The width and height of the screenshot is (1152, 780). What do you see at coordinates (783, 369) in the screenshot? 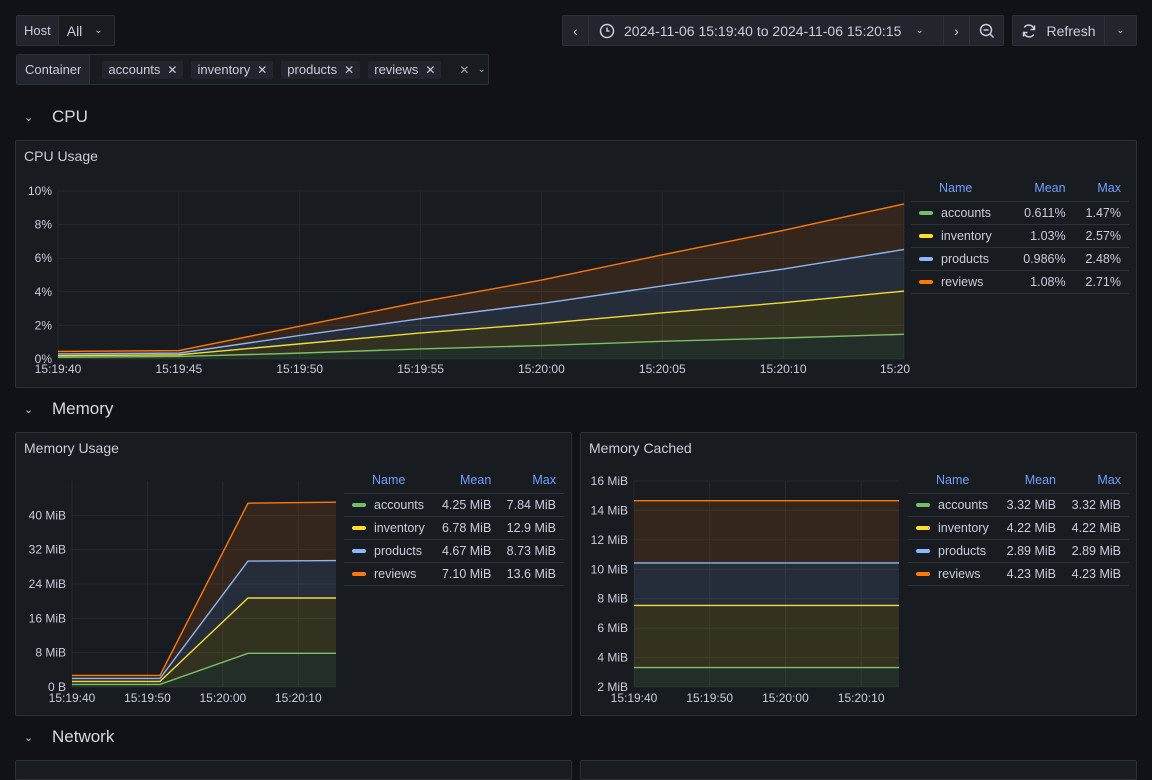
I see `x-tick-label: 15:20:10` at bounding box center [783, 369].